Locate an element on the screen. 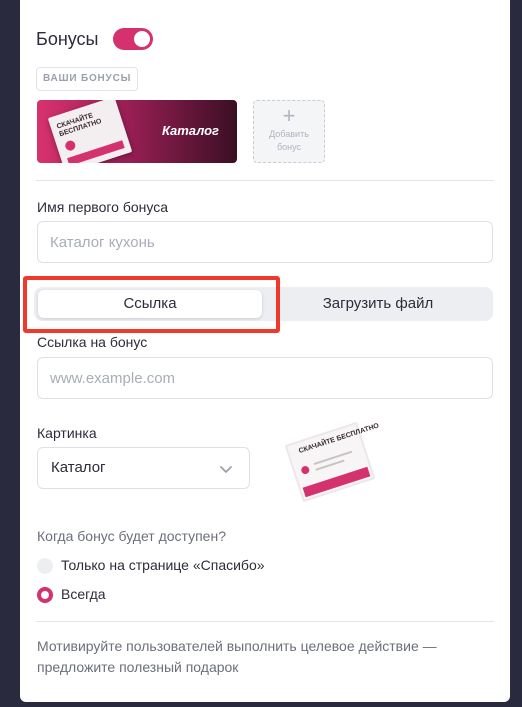  plus-icon: + is located at coordinates (289, 115).